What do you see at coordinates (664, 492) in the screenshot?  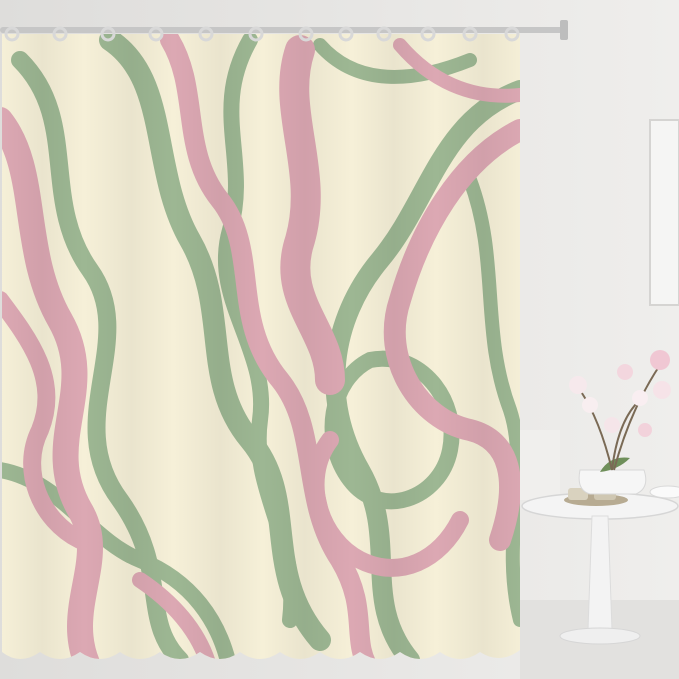 I see `bowl` at bounding box center [664, 492].